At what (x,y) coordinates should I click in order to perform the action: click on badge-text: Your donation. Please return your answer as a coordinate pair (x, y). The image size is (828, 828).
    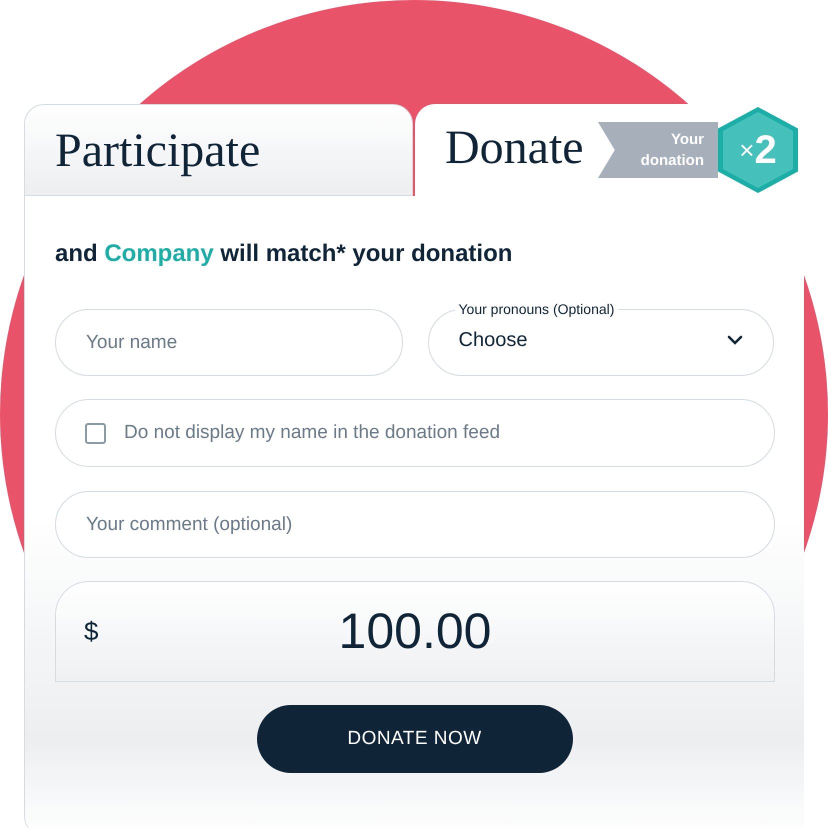
    Looking at the image, I should click on (672, 150).